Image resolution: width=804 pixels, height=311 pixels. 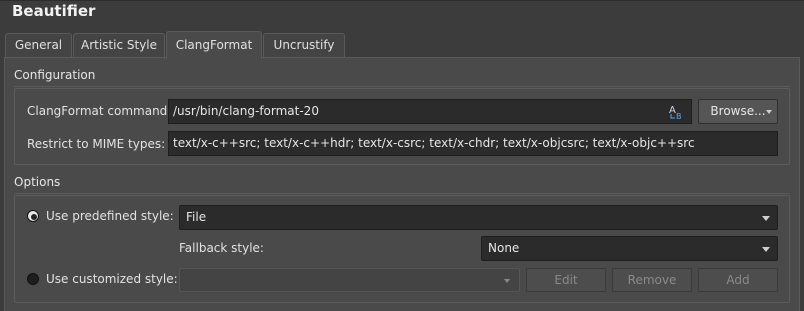 I want to click on fallback-style-value: None, so click(x=504, y=248).